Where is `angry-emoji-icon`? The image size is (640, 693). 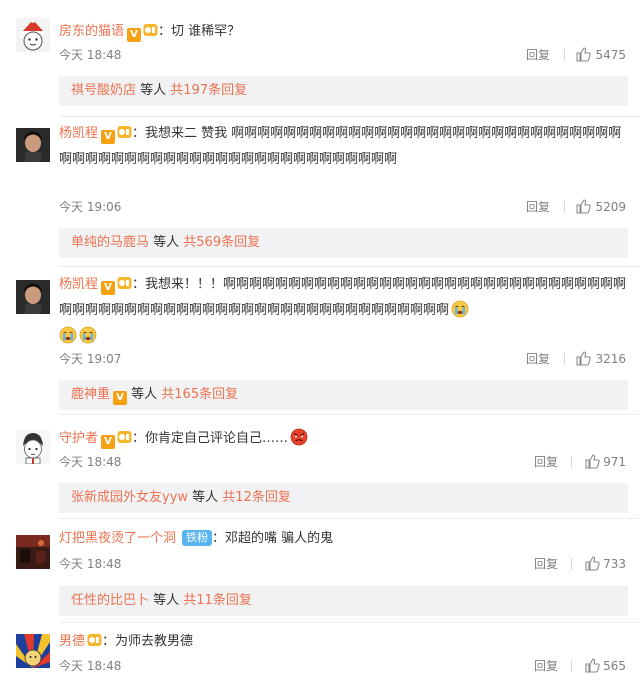 angry-emoji-icon is located at coordinates (299, 437).